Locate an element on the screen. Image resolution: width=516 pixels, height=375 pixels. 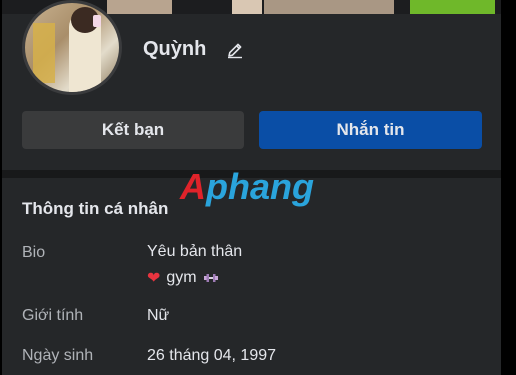
bio-line-2: ❤ gym is located at coordinates (183, 278).